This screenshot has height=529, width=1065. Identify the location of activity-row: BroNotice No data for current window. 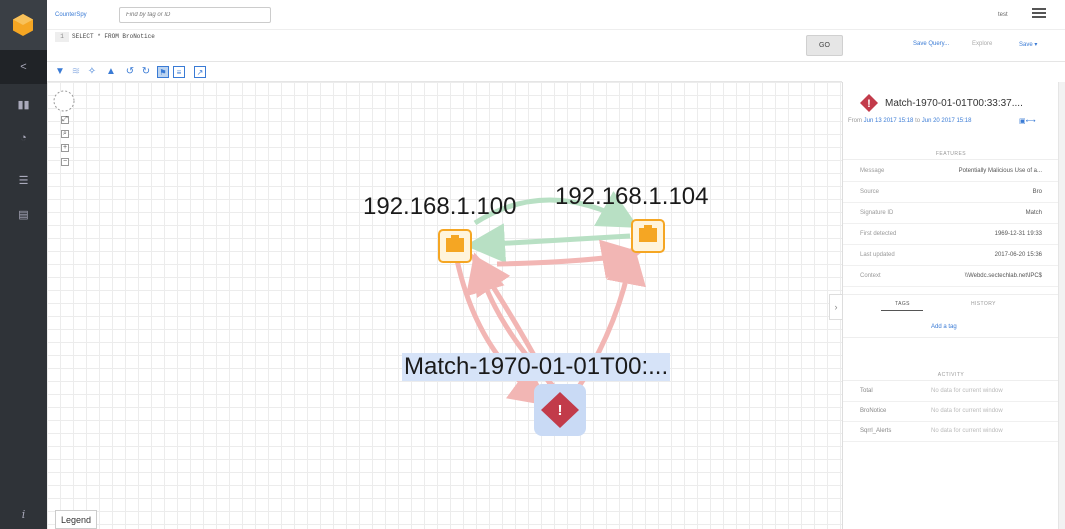
(951, 412).